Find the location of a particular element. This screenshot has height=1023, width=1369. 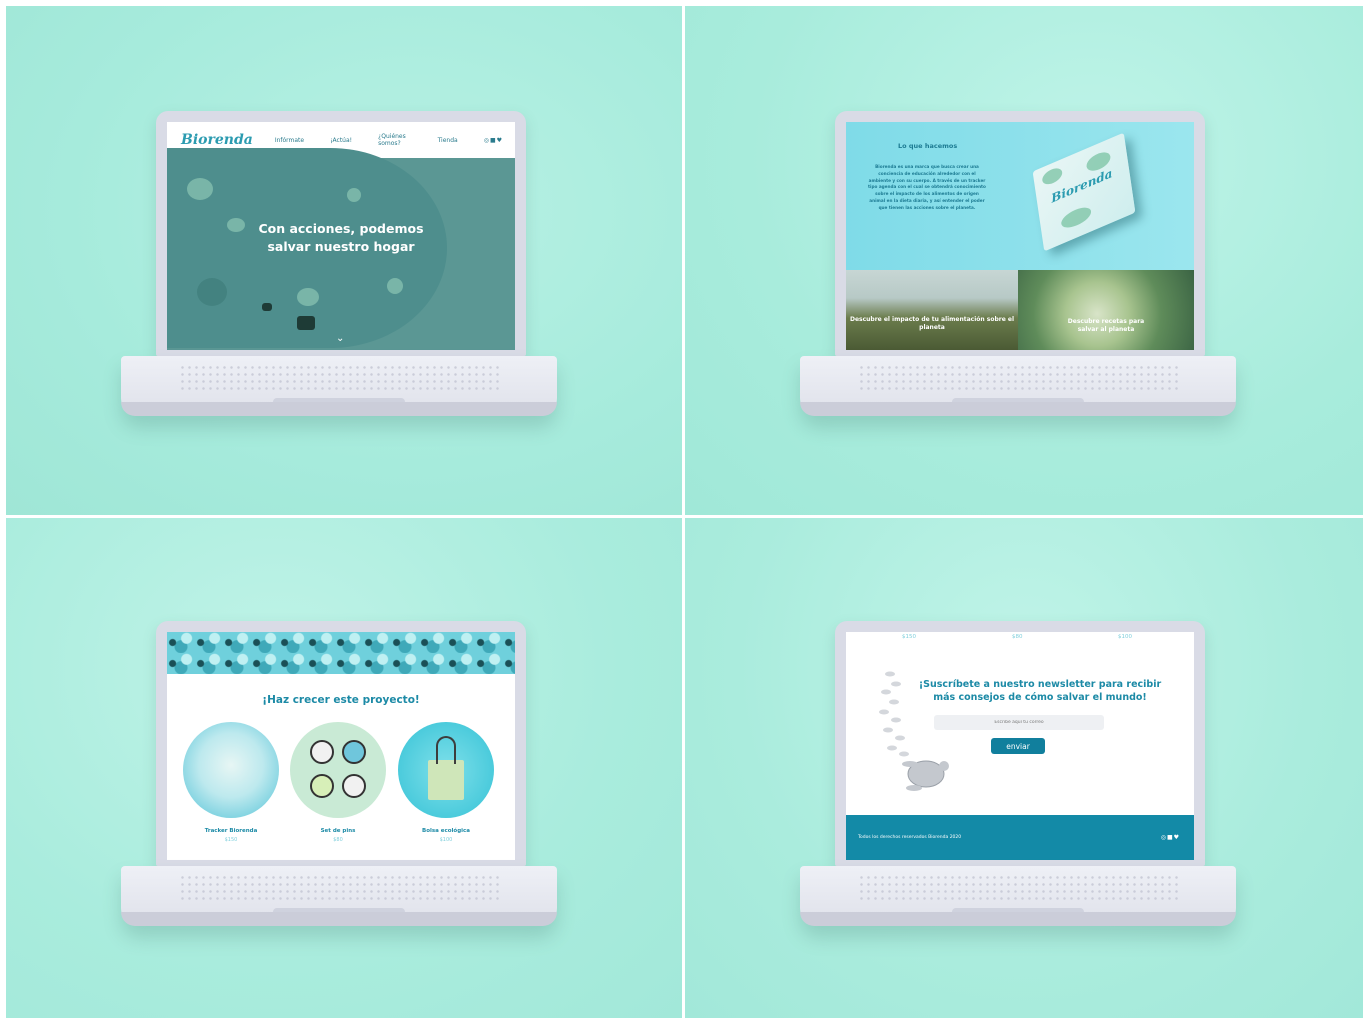

tote-handle is located at coordinates (446, 750).